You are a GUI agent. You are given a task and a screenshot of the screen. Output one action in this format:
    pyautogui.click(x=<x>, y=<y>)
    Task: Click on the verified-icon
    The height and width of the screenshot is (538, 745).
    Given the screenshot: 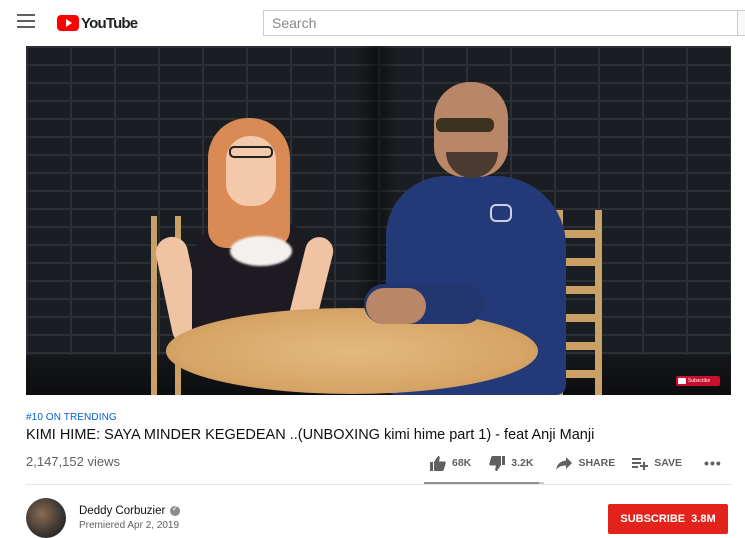 What is the action you would take?
    pyautogui.click(x=175, y=510)
    